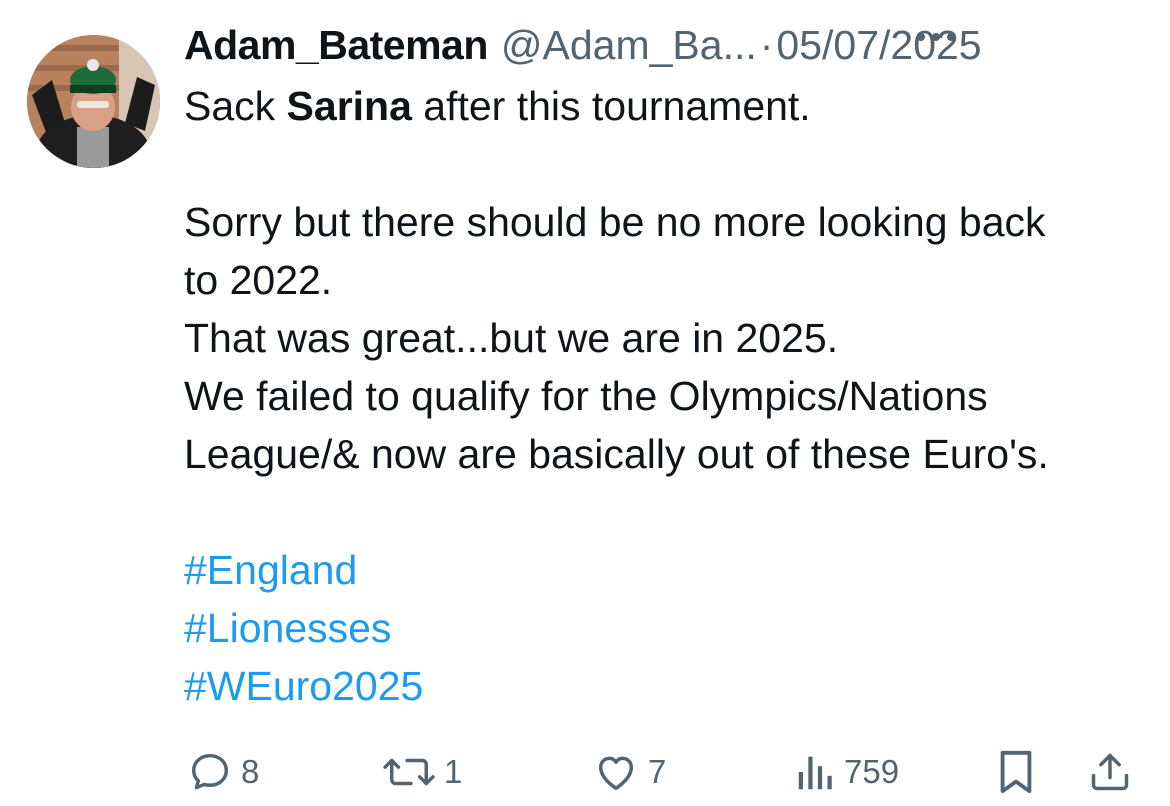 This screenshot has width=1170, height=806. I want to click on hashtag-link: #Lionesses, so click(664, 628).